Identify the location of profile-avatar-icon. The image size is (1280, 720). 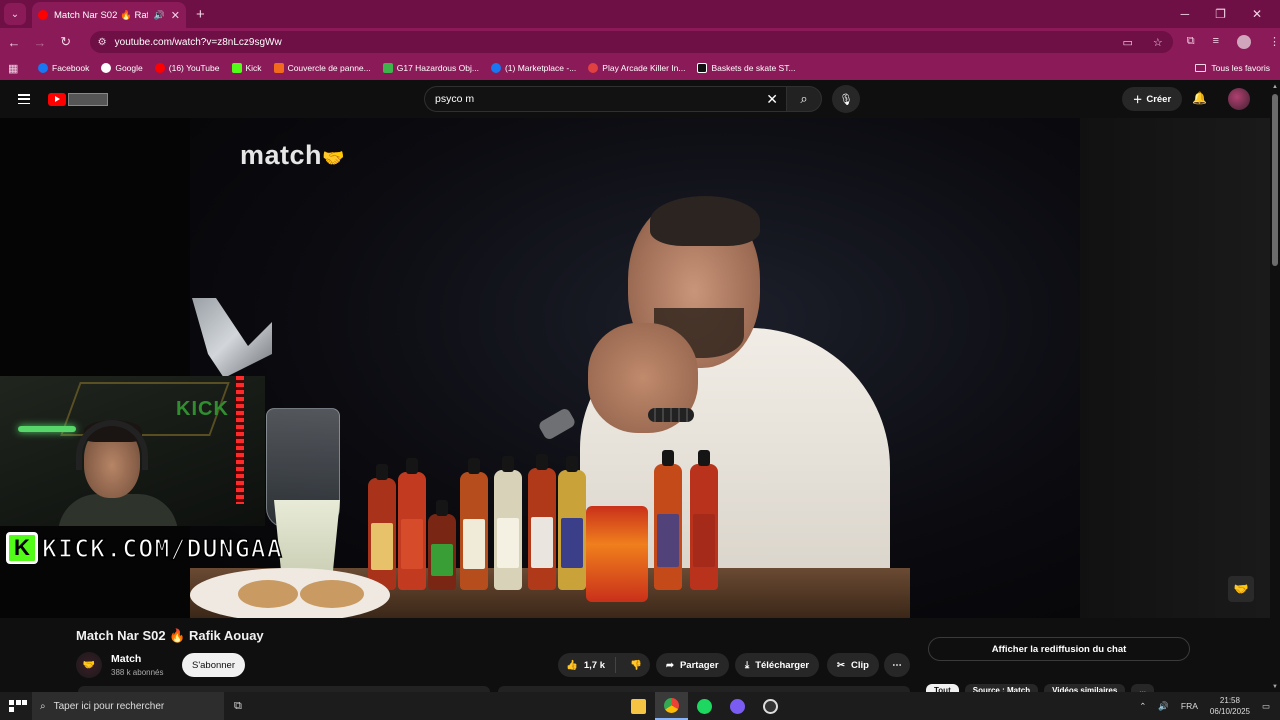
(1244, 42).